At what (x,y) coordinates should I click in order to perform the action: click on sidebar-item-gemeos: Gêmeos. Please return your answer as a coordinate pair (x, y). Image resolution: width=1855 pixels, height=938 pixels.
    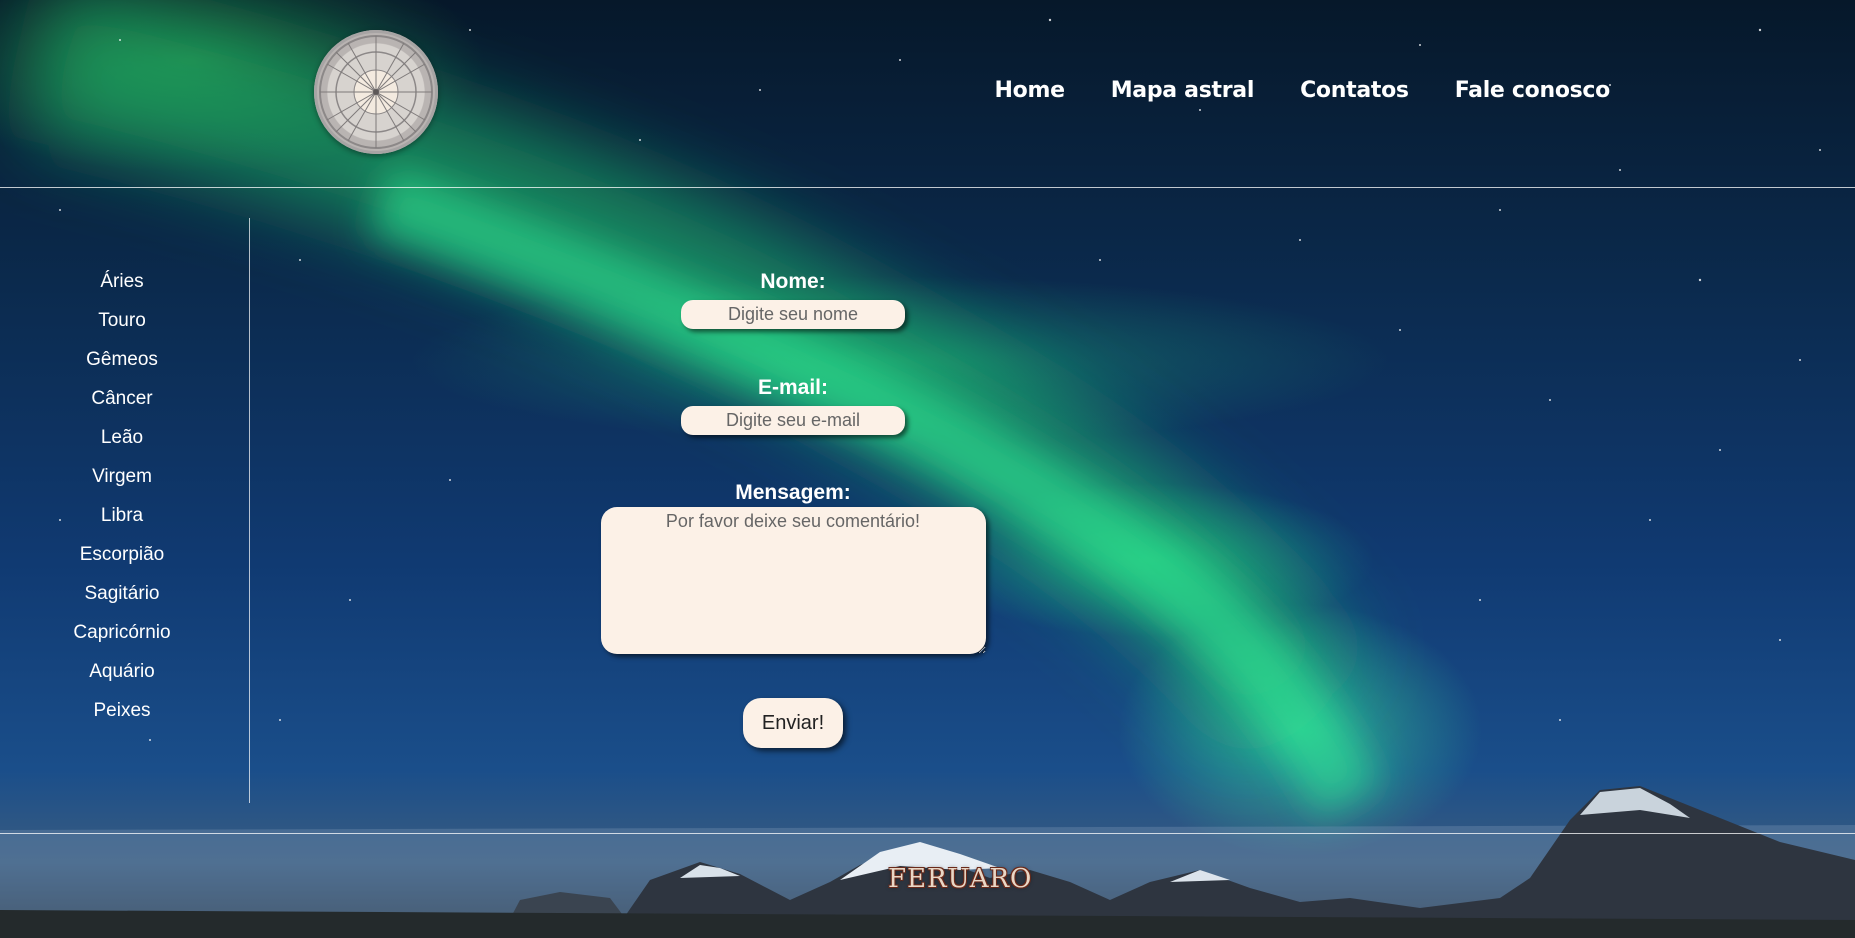
    Looking at the image, I should click on (122, 365).